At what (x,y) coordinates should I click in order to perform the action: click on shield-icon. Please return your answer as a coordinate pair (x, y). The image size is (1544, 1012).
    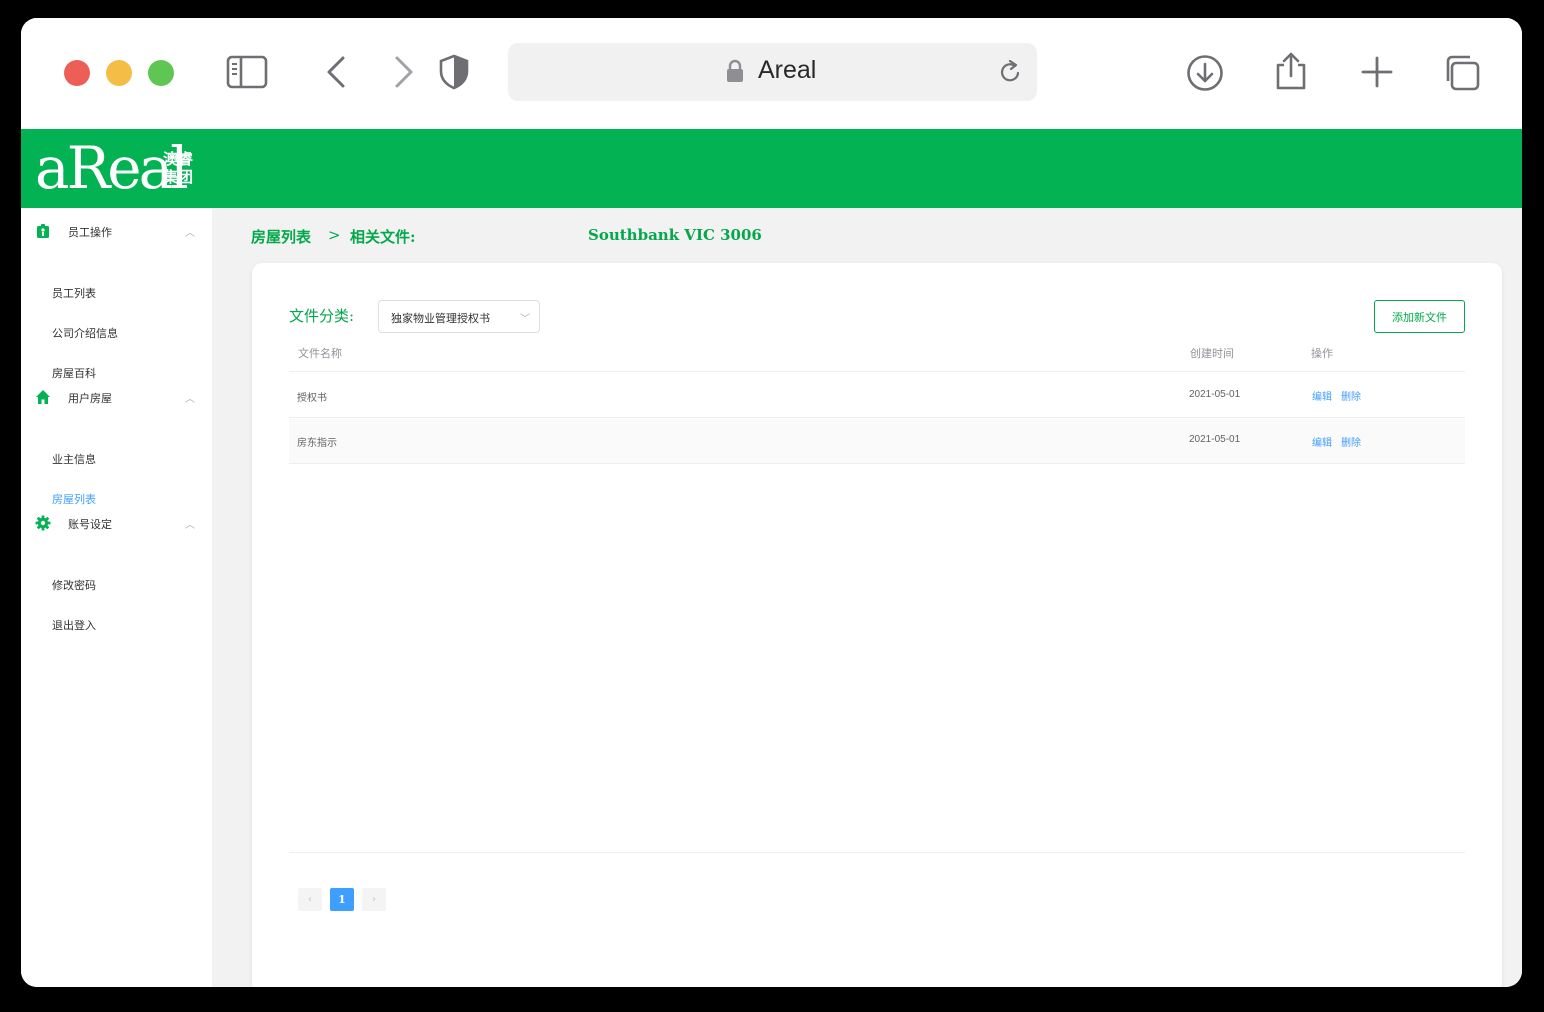
    Looking at the image, I should click on (454, 72).